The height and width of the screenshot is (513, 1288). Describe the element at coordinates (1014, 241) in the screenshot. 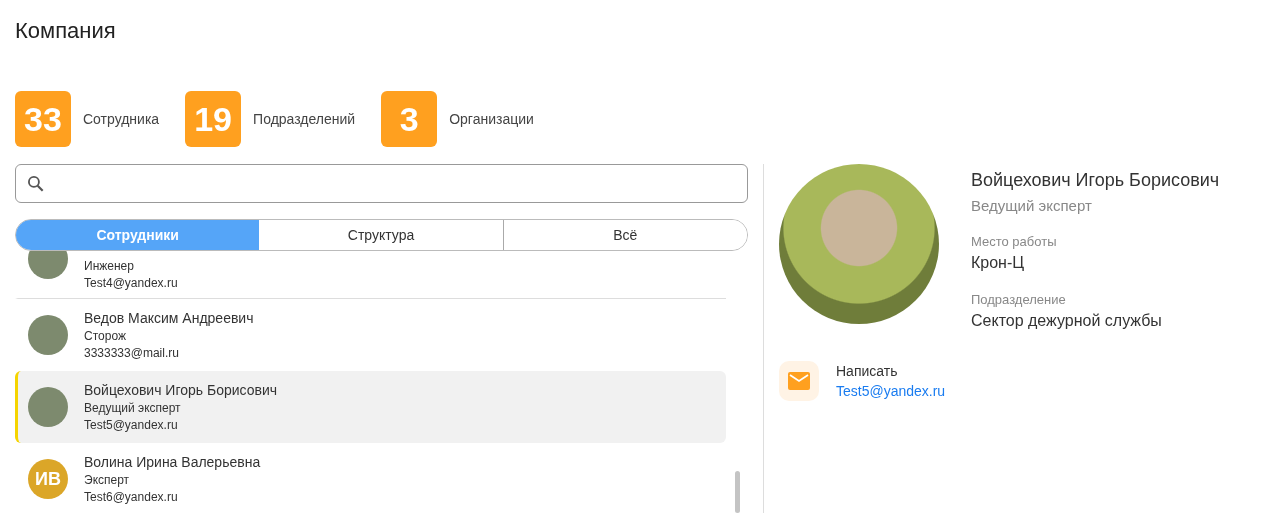

I see `field-label: Место работы` at that location.